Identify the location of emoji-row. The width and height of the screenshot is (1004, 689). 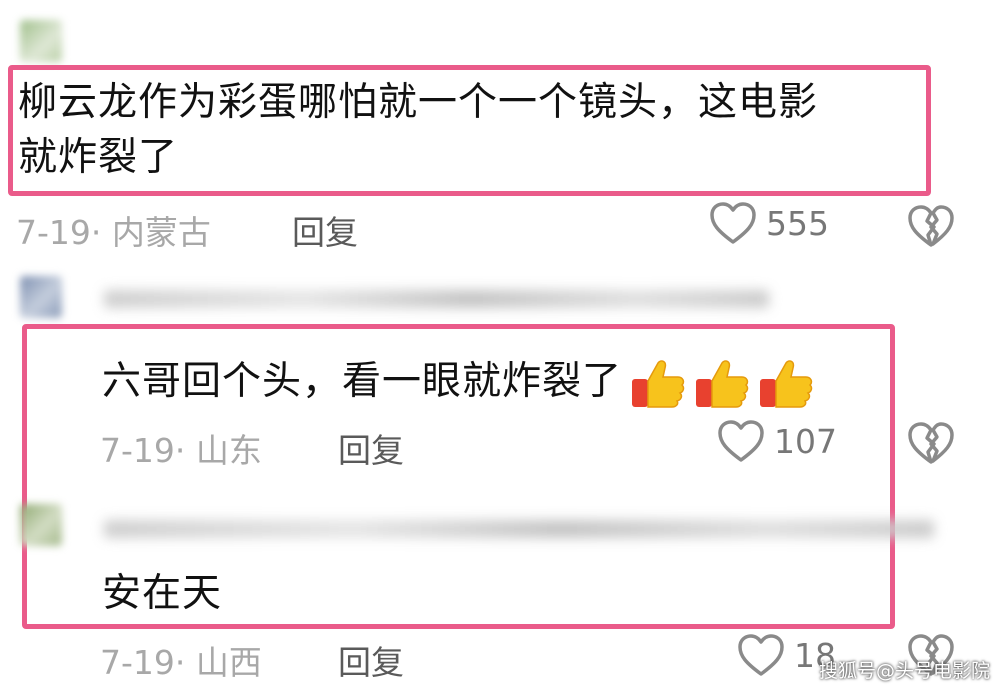
(722, 384).